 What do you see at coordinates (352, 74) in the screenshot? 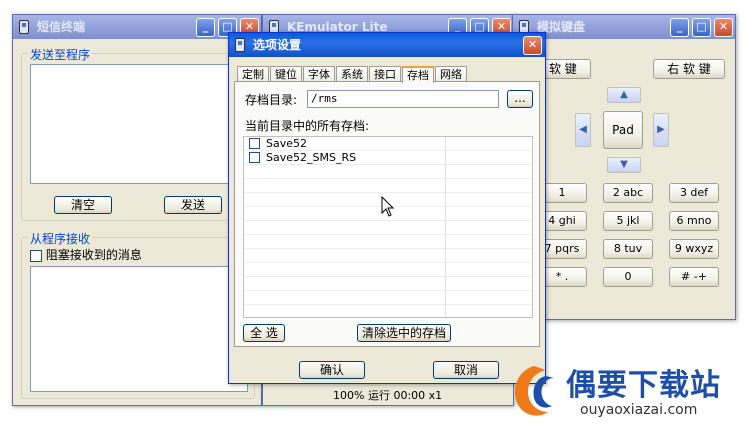
I see `options-tab: 系统` at bounding box center [352, 74].